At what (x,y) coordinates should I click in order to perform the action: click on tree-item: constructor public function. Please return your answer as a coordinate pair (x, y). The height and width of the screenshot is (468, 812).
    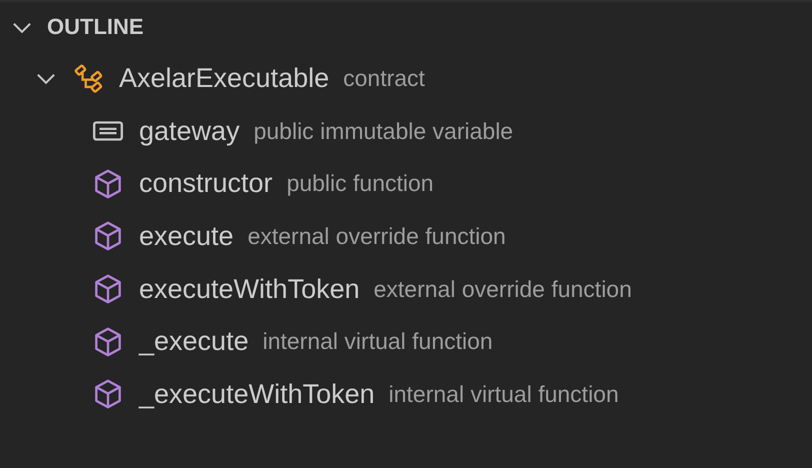
    Looking at the image, I should click on (406, 183).